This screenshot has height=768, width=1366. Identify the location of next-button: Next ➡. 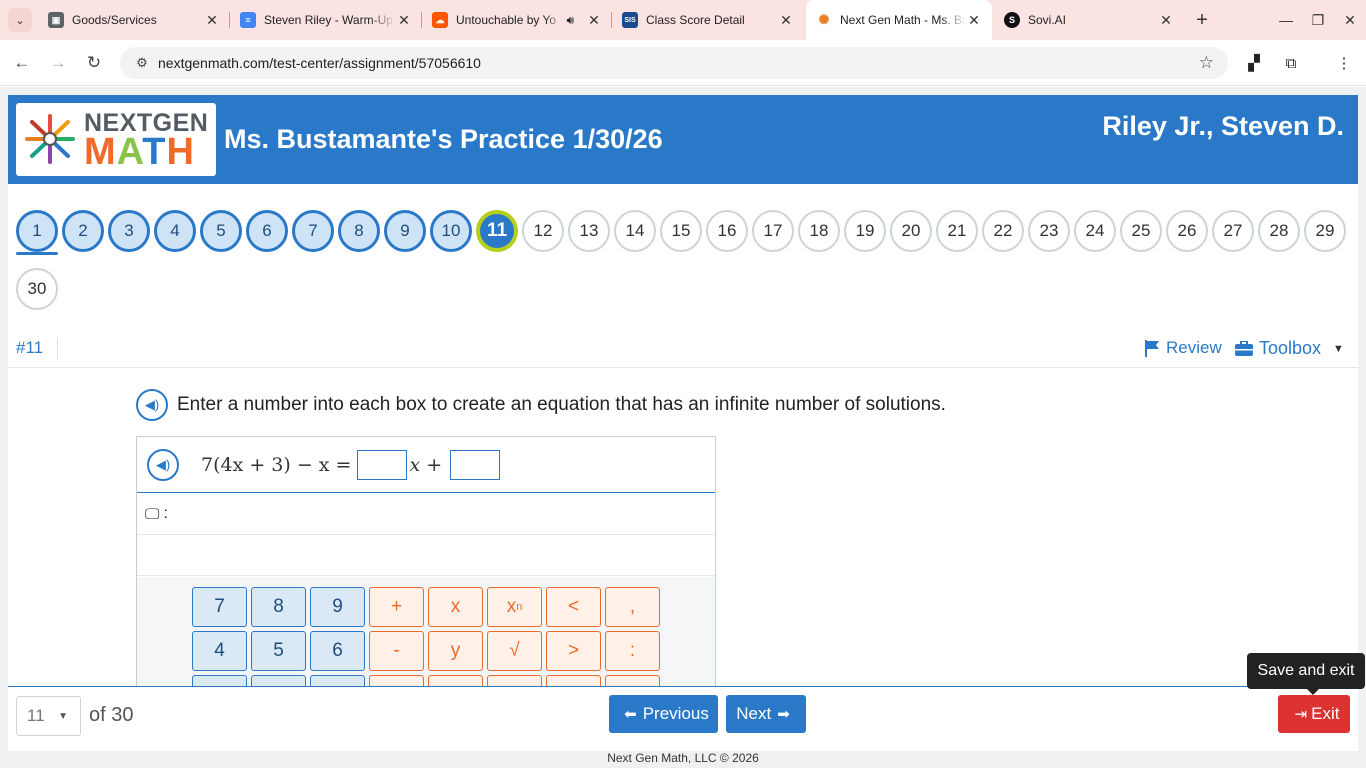
(766, 714).